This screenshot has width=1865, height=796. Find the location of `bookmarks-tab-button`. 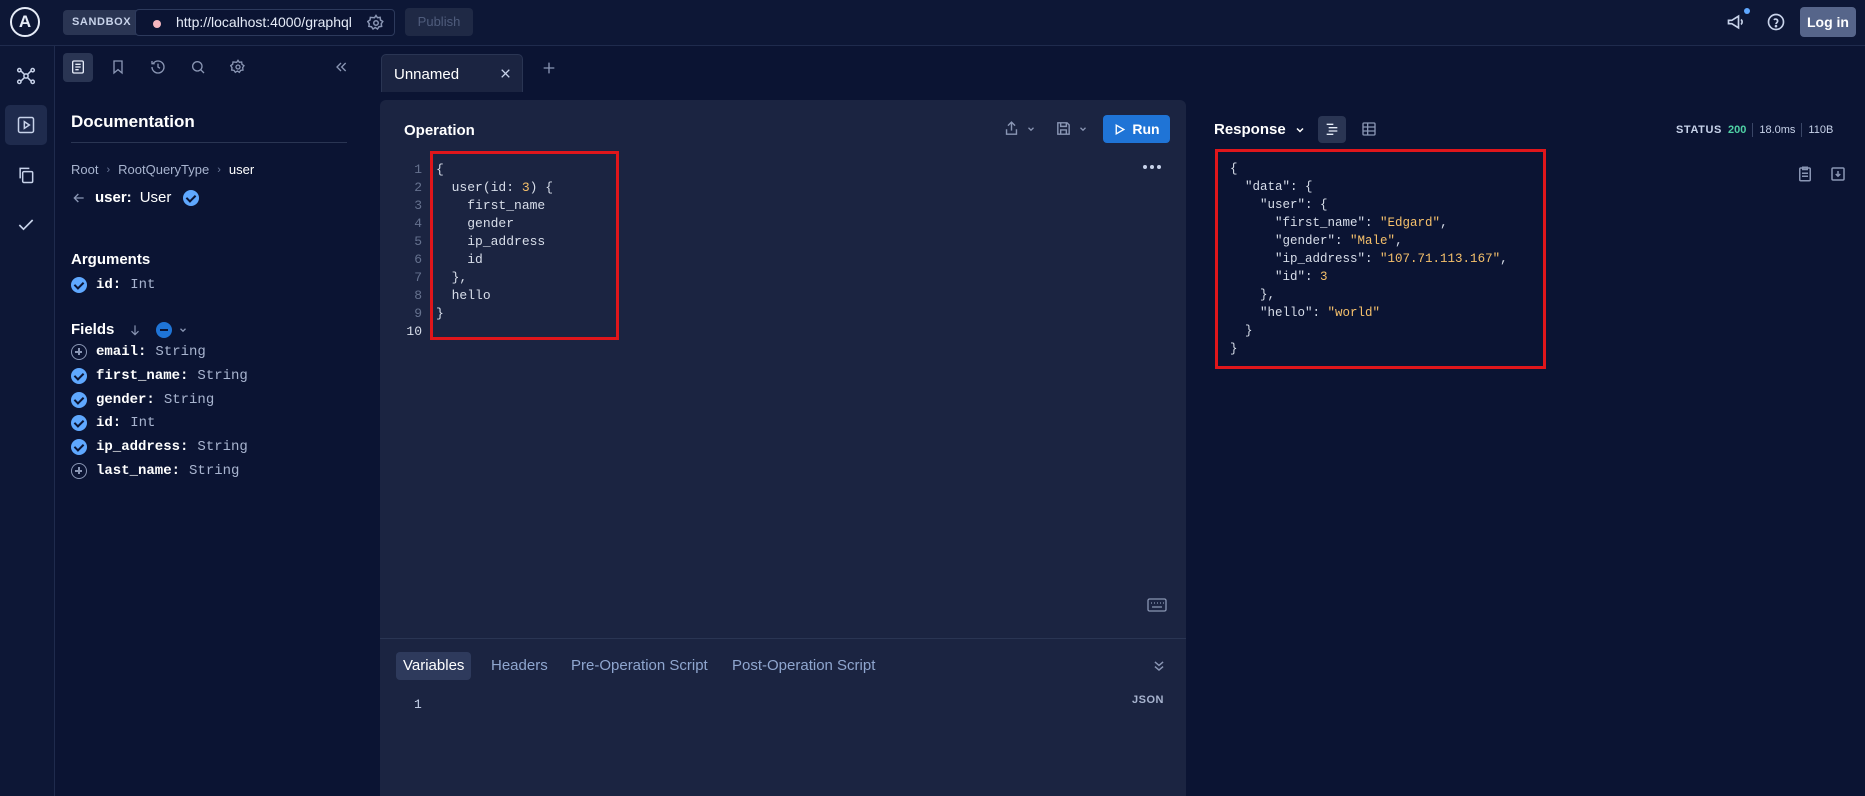

bookmarks-tab-button is located at coordinates (118, 67).